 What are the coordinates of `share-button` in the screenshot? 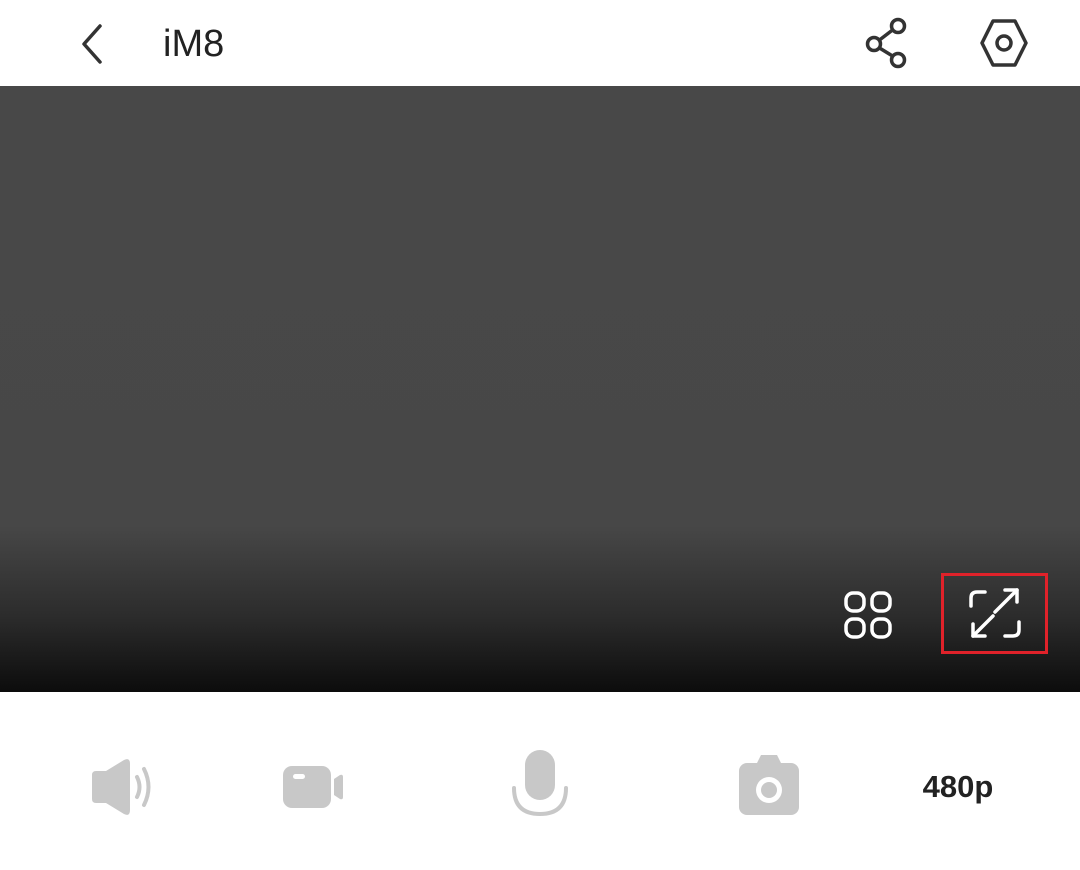 It's located at (887, 43).